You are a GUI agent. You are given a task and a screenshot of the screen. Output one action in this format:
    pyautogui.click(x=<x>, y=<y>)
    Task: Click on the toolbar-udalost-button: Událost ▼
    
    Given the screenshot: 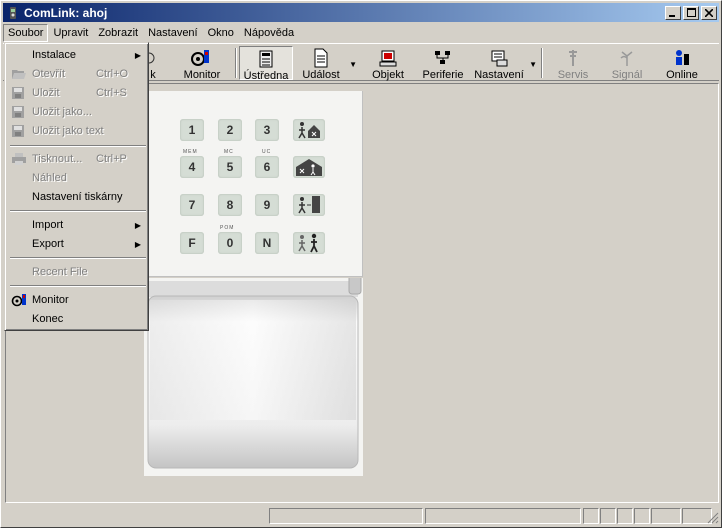 What is the action you would take?
    pyautogui.click(x=327, y=63)
    